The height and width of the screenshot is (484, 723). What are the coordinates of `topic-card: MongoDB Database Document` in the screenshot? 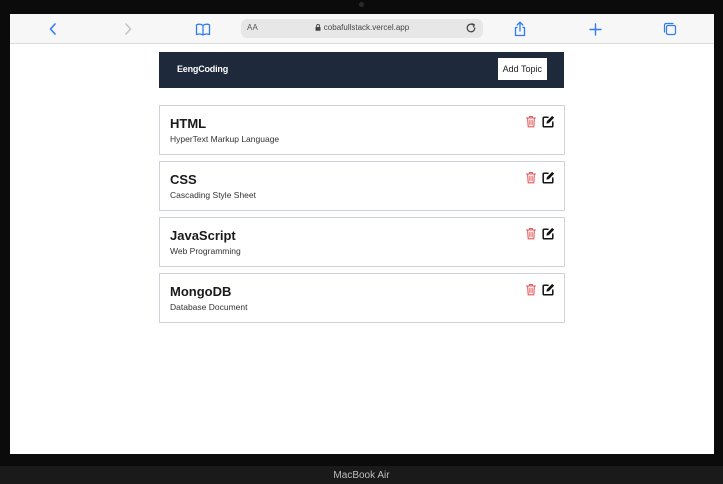 It's located at (362, 298).